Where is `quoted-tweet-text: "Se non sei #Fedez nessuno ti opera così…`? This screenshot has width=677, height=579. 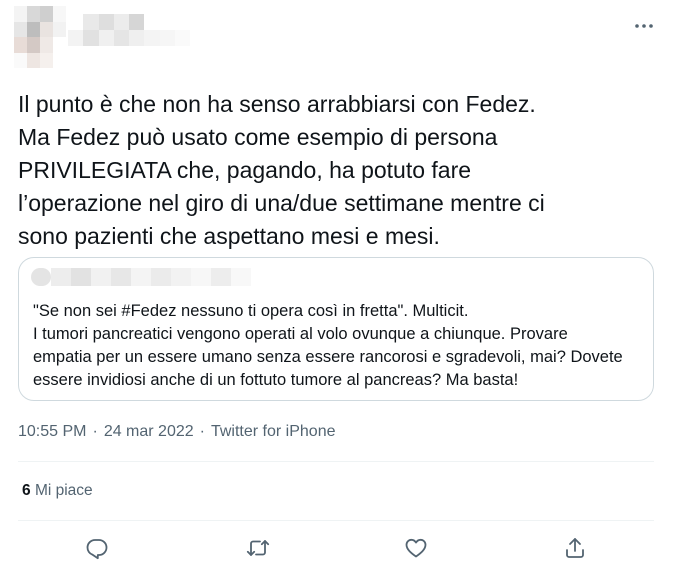
quoted-tweet-text: "Se non sei #Fedez nessuno ti opera così… is located at coordinates (338, 346).